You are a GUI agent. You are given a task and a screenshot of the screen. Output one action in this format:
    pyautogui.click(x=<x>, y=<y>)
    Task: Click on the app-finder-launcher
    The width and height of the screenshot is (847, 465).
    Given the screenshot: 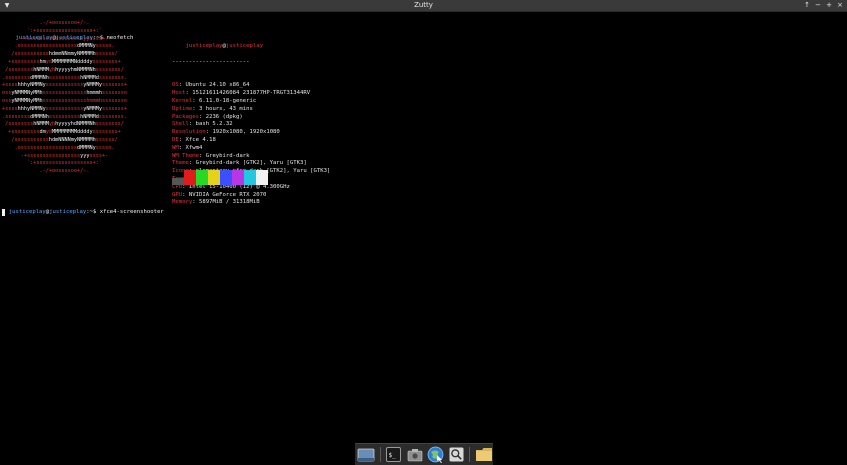 What is the action you would take?
    pyautogui.click(x=456, y=454)
    